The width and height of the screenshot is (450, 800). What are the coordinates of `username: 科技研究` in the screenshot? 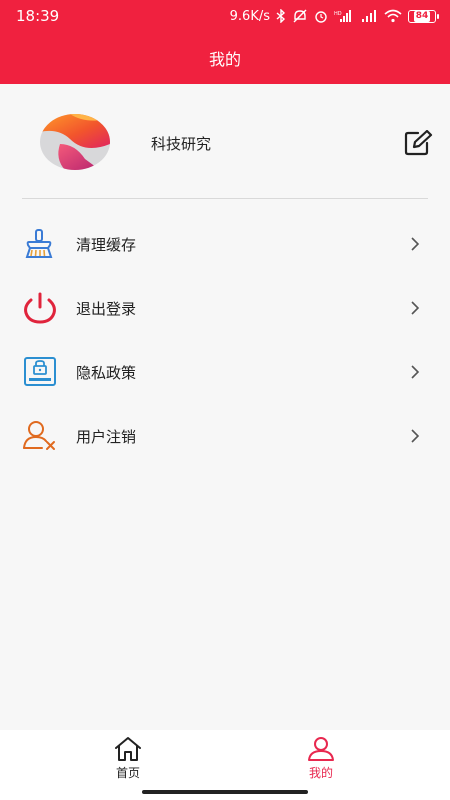 It's located at (181, 144).